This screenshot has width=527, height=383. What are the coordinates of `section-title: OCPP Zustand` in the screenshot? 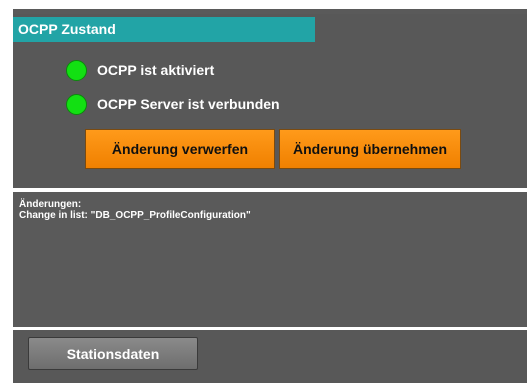 It's located at (164, 29).